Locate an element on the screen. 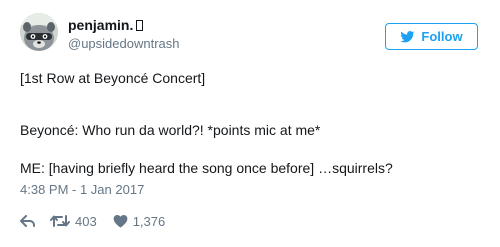  reply-icon is located at coordinates (27, 221).